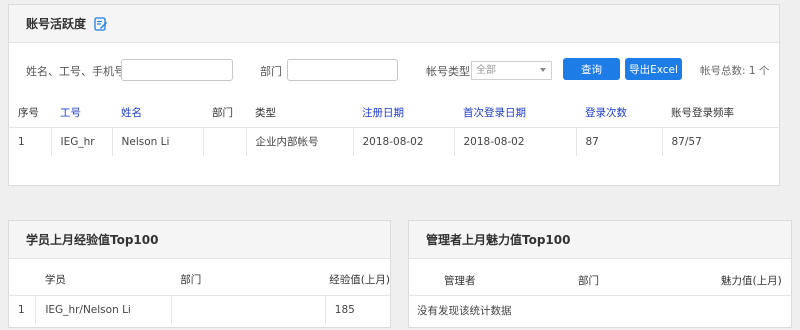  I want to click on dept-filter-label: 部门, so click(271, 71).